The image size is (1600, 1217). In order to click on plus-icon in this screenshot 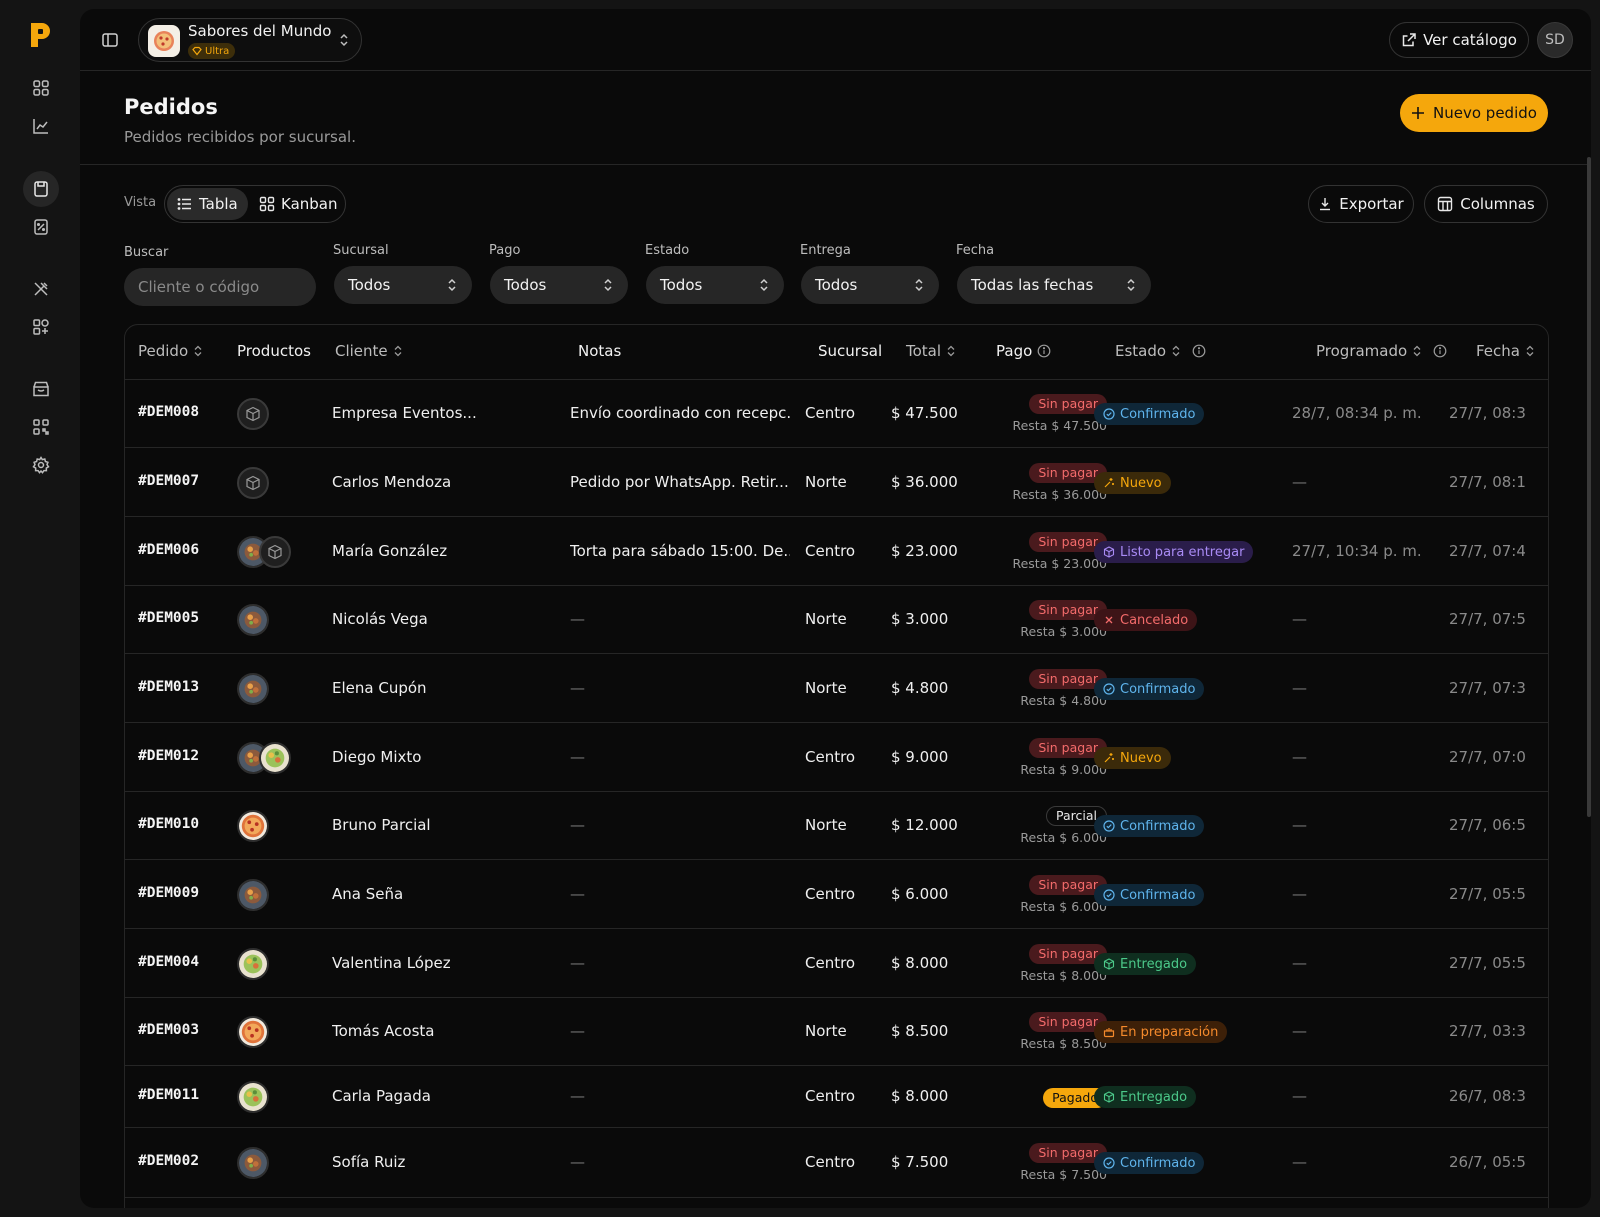, I will do `click(1418, 113)`.